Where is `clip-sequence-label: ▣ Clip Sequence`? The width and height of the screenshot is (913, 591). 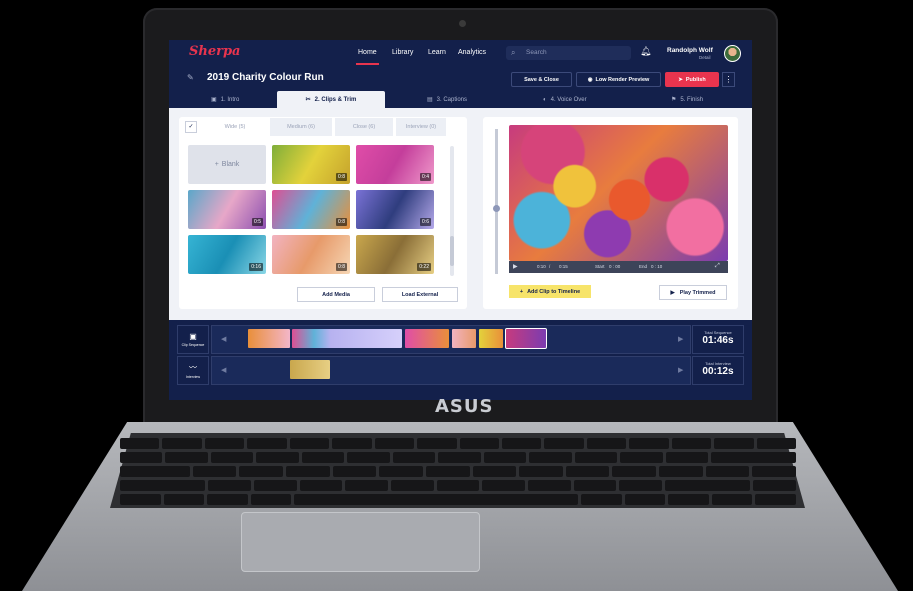
clip-sequence-label: ▣ Clip Sequence is located at coordinates (193, 339).